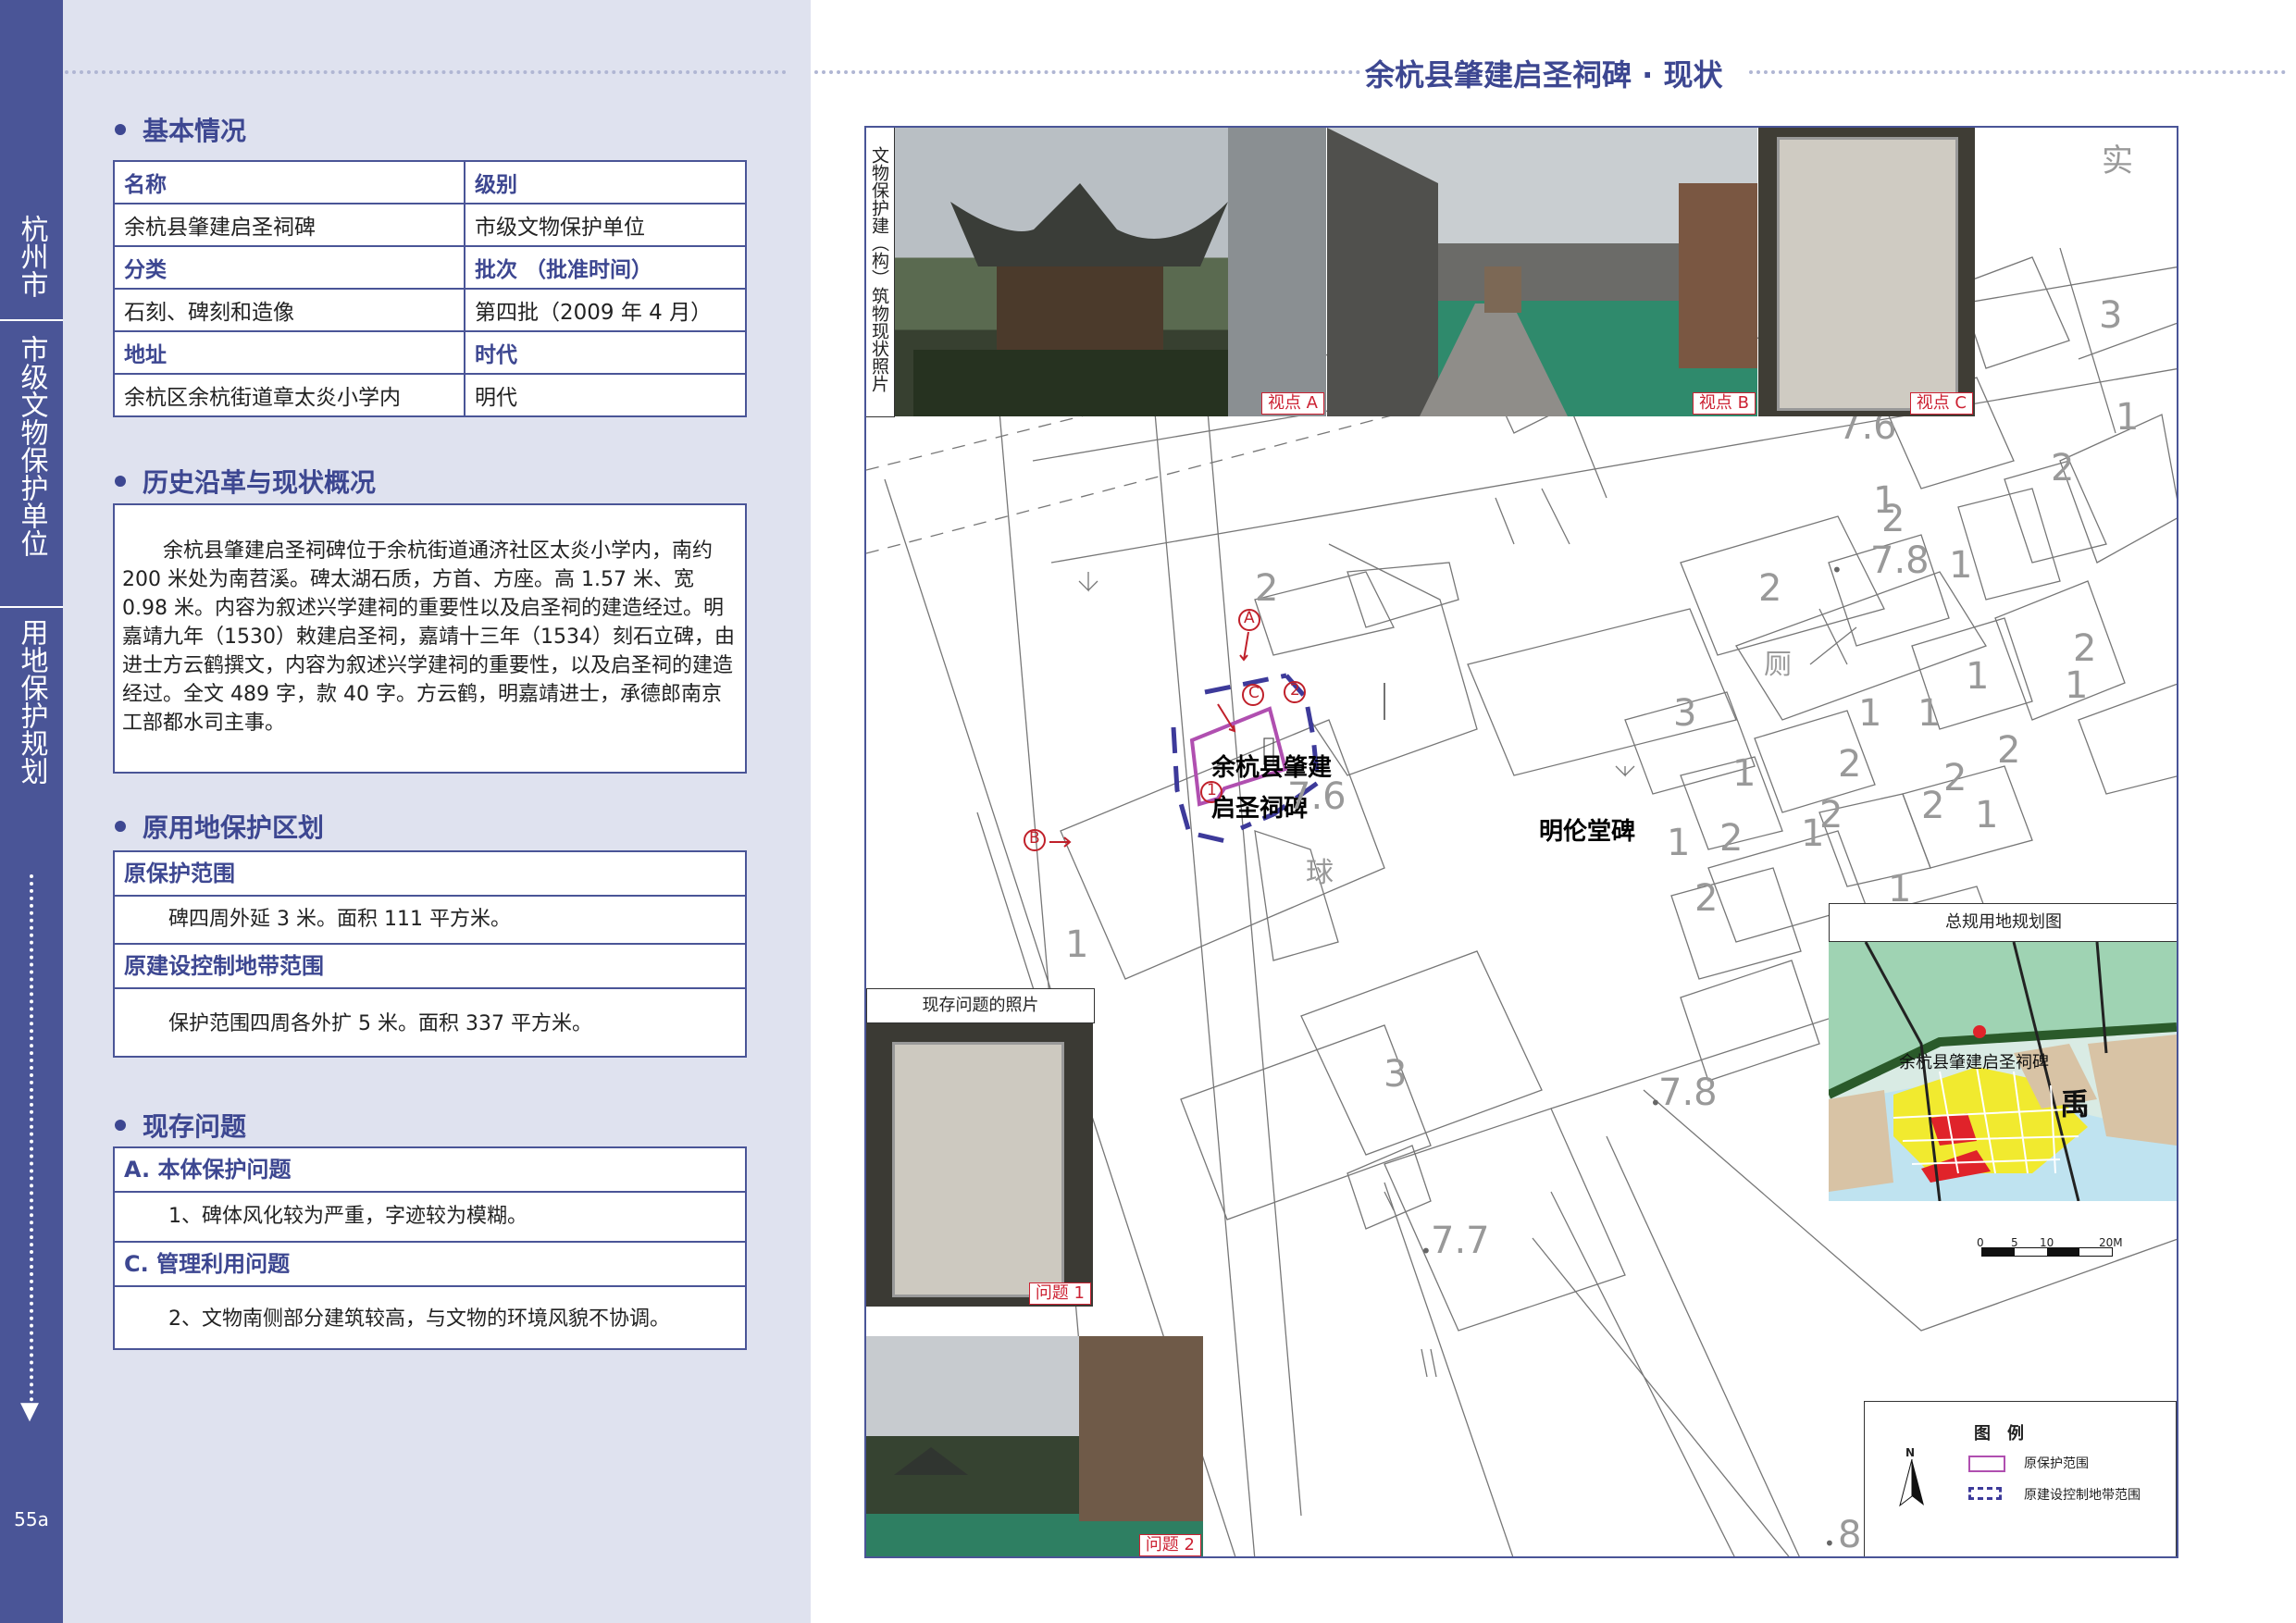  What do you see at coordinates (1320, 873) in the screenshot?
I see `ball-field-label: 球` at bounding box center [1320, 873].